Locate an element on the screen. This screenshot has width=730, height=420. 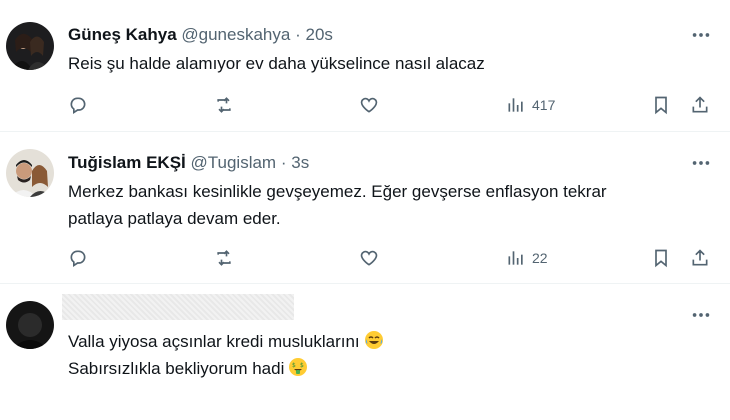
tweet-text-segment: Valla yiyosa açsınlar kredi musluklarını is located at coordinates (214, 341).